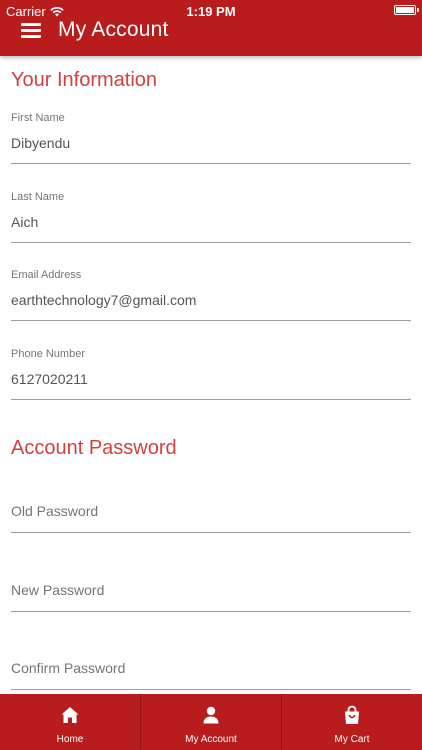 This screenshot has height=750, width=422. Describe the element at coordinates (211, 242) in the screenshot. I see `last-name-underline` at that location.